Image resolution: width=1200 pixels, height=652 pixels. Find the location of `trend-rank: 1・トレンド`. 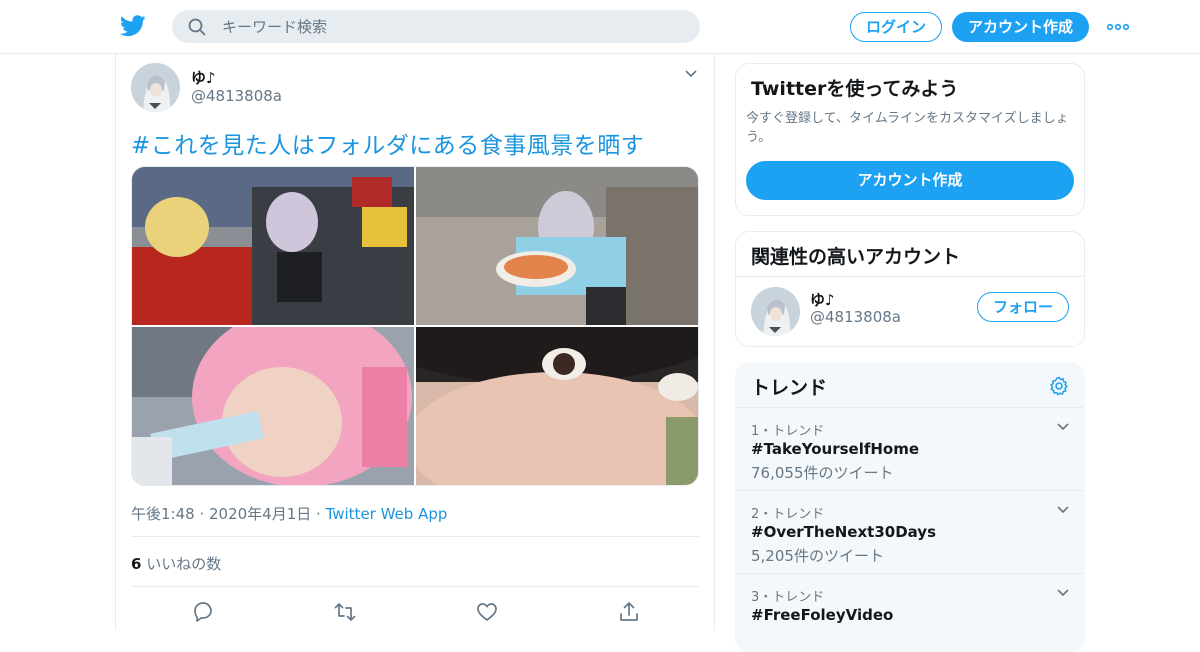

trend-rank: 1・トレンド is located at coordinates (788, 431).